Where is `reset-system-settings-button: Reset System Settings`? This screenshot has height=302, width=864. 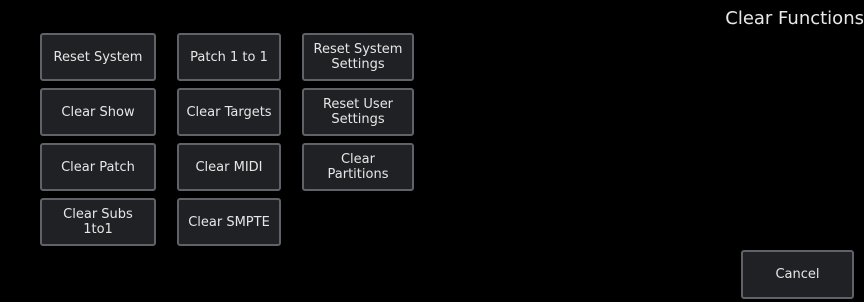 reset-system-settings-button: Reset System Settings is located at coordinates (358, 57).